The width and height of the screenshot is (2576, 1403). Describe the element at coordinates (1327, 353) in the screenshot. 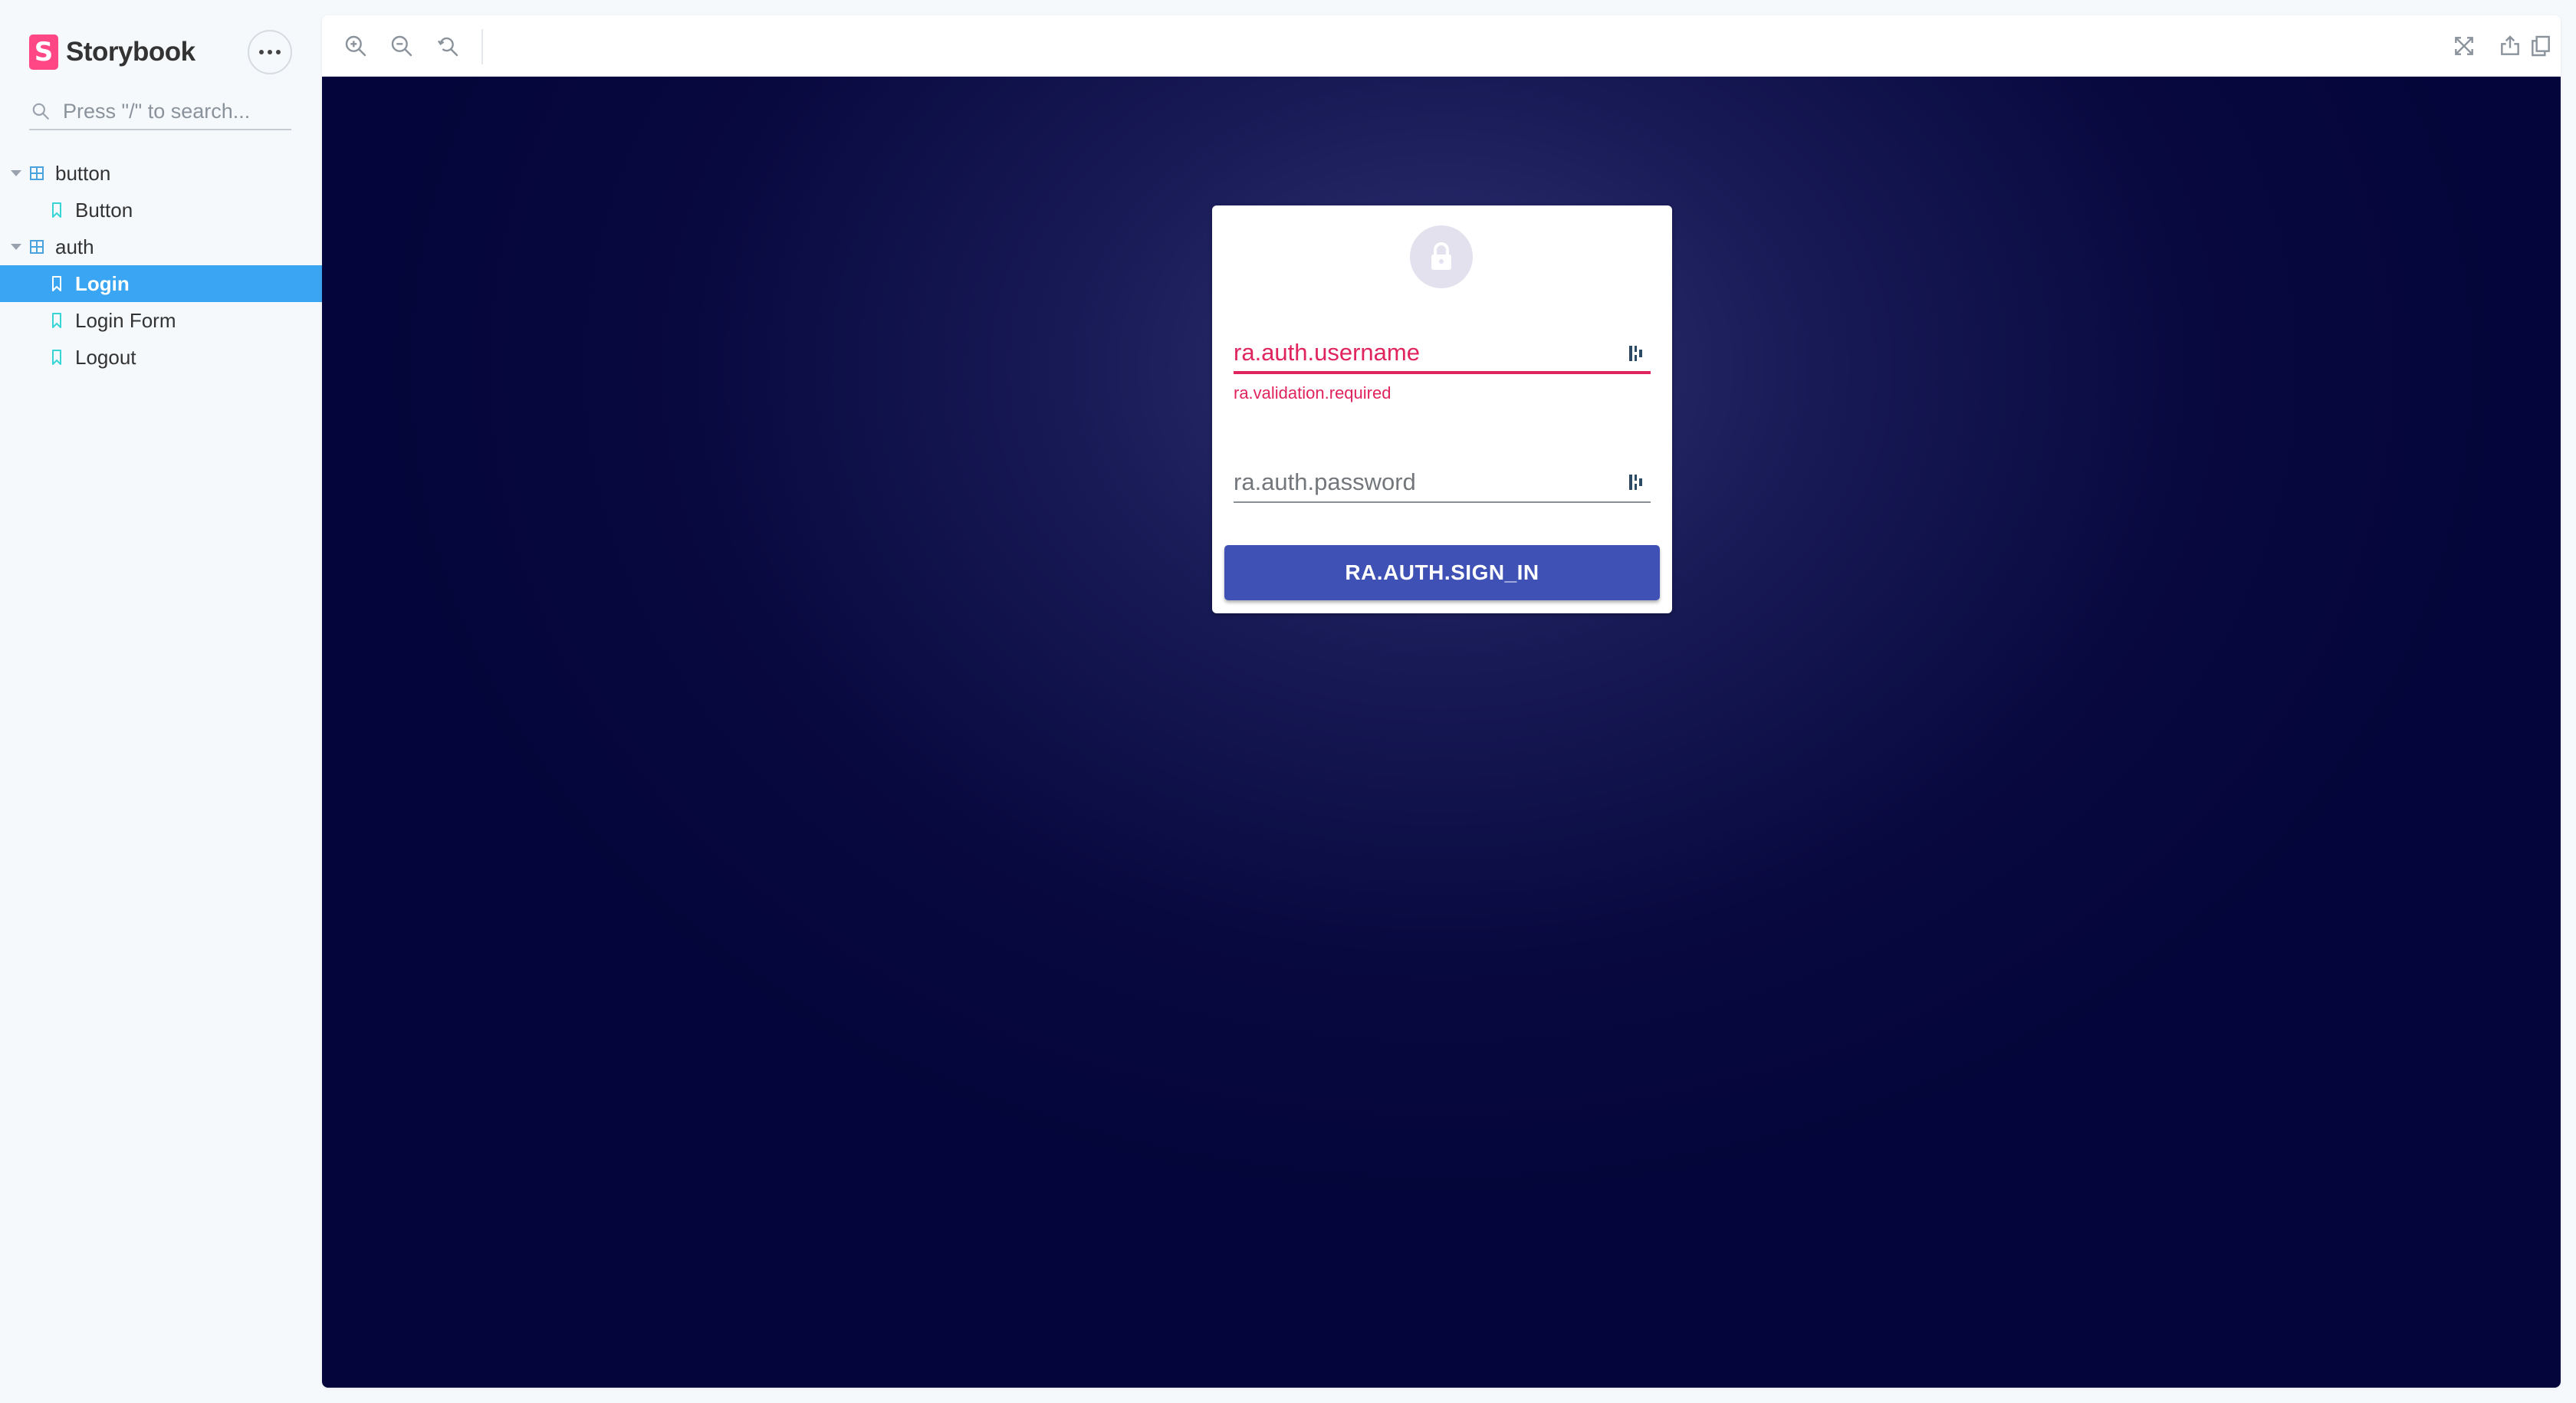

I see `username-label: ra.auth.username` at that location.